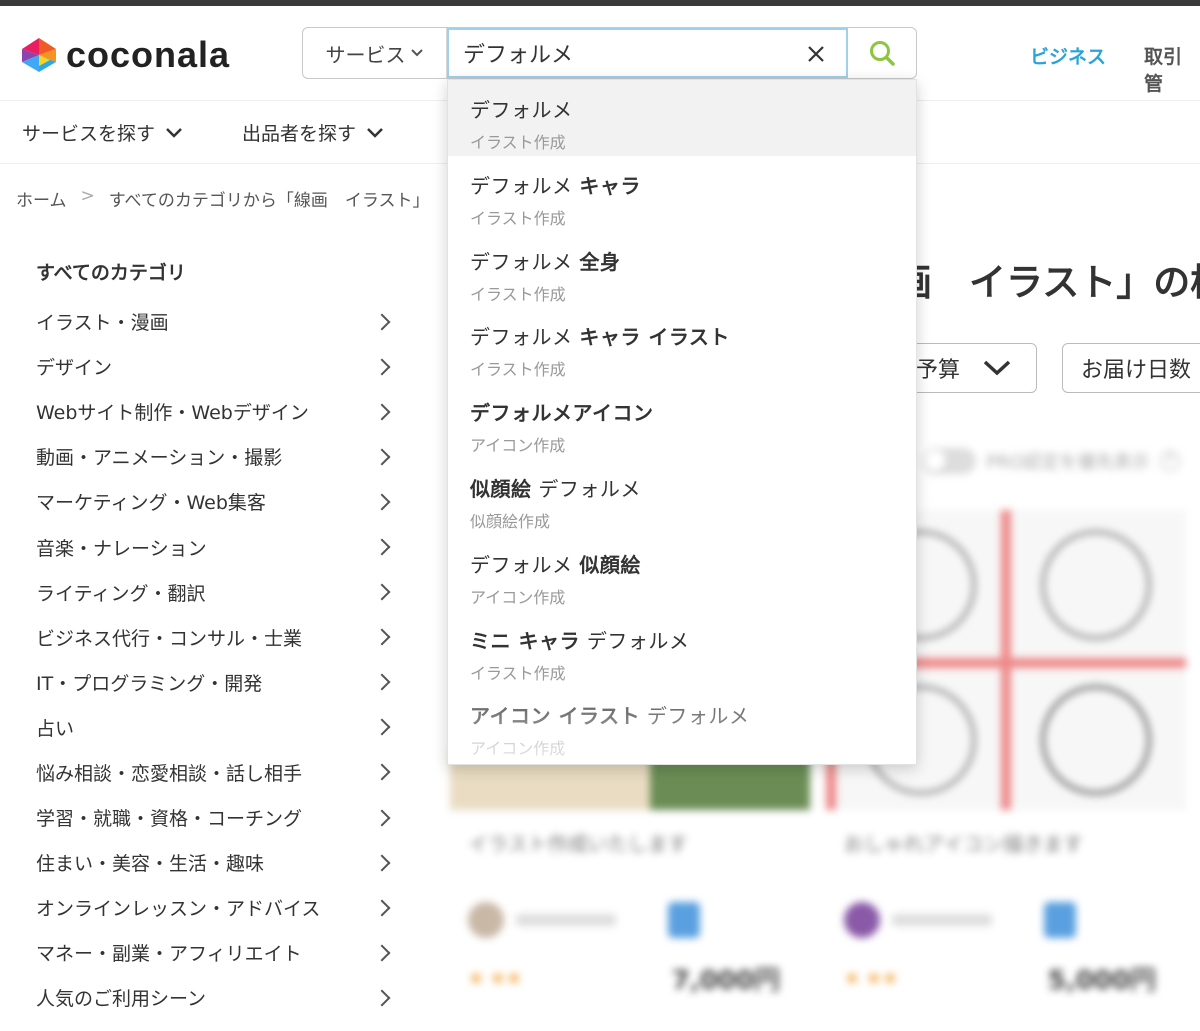 Image resolution: width=1200 pixels, height=1031 pixels. I want to click on suggestion-item: デフォルメ 全身 イラスト作成, so click(682, 270).